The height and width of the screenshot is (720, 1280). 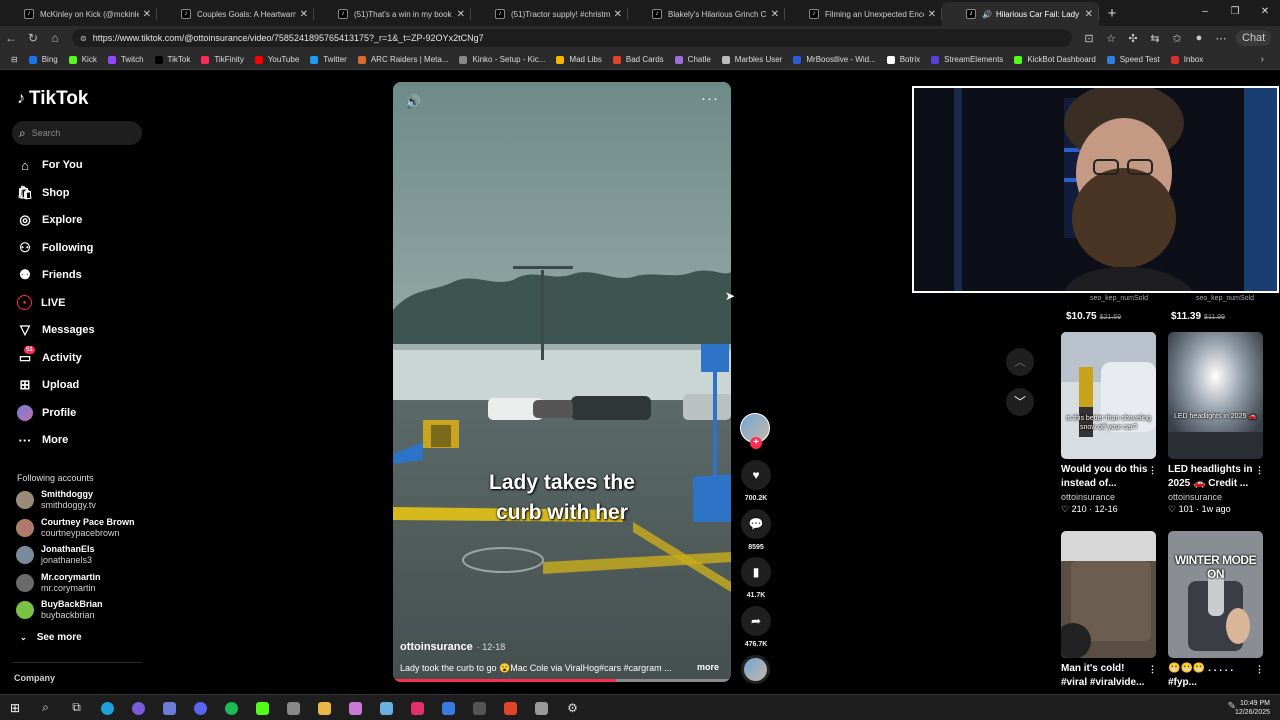 What do you see at coordinates (1254, 38) in the screenshot?
I see `chat-button: Chat` at bounding box center [1254, 38].